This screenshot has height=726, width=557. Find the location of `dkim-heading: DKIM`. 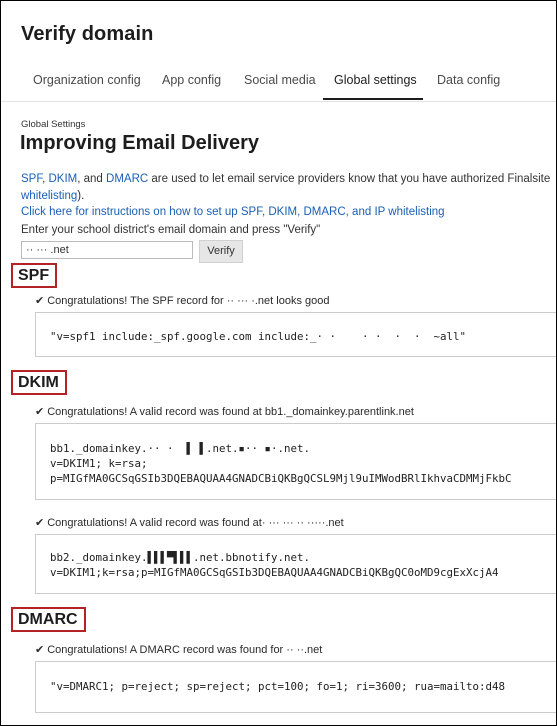

dkim-heading: DKIM is located at coordinates (39, 382).